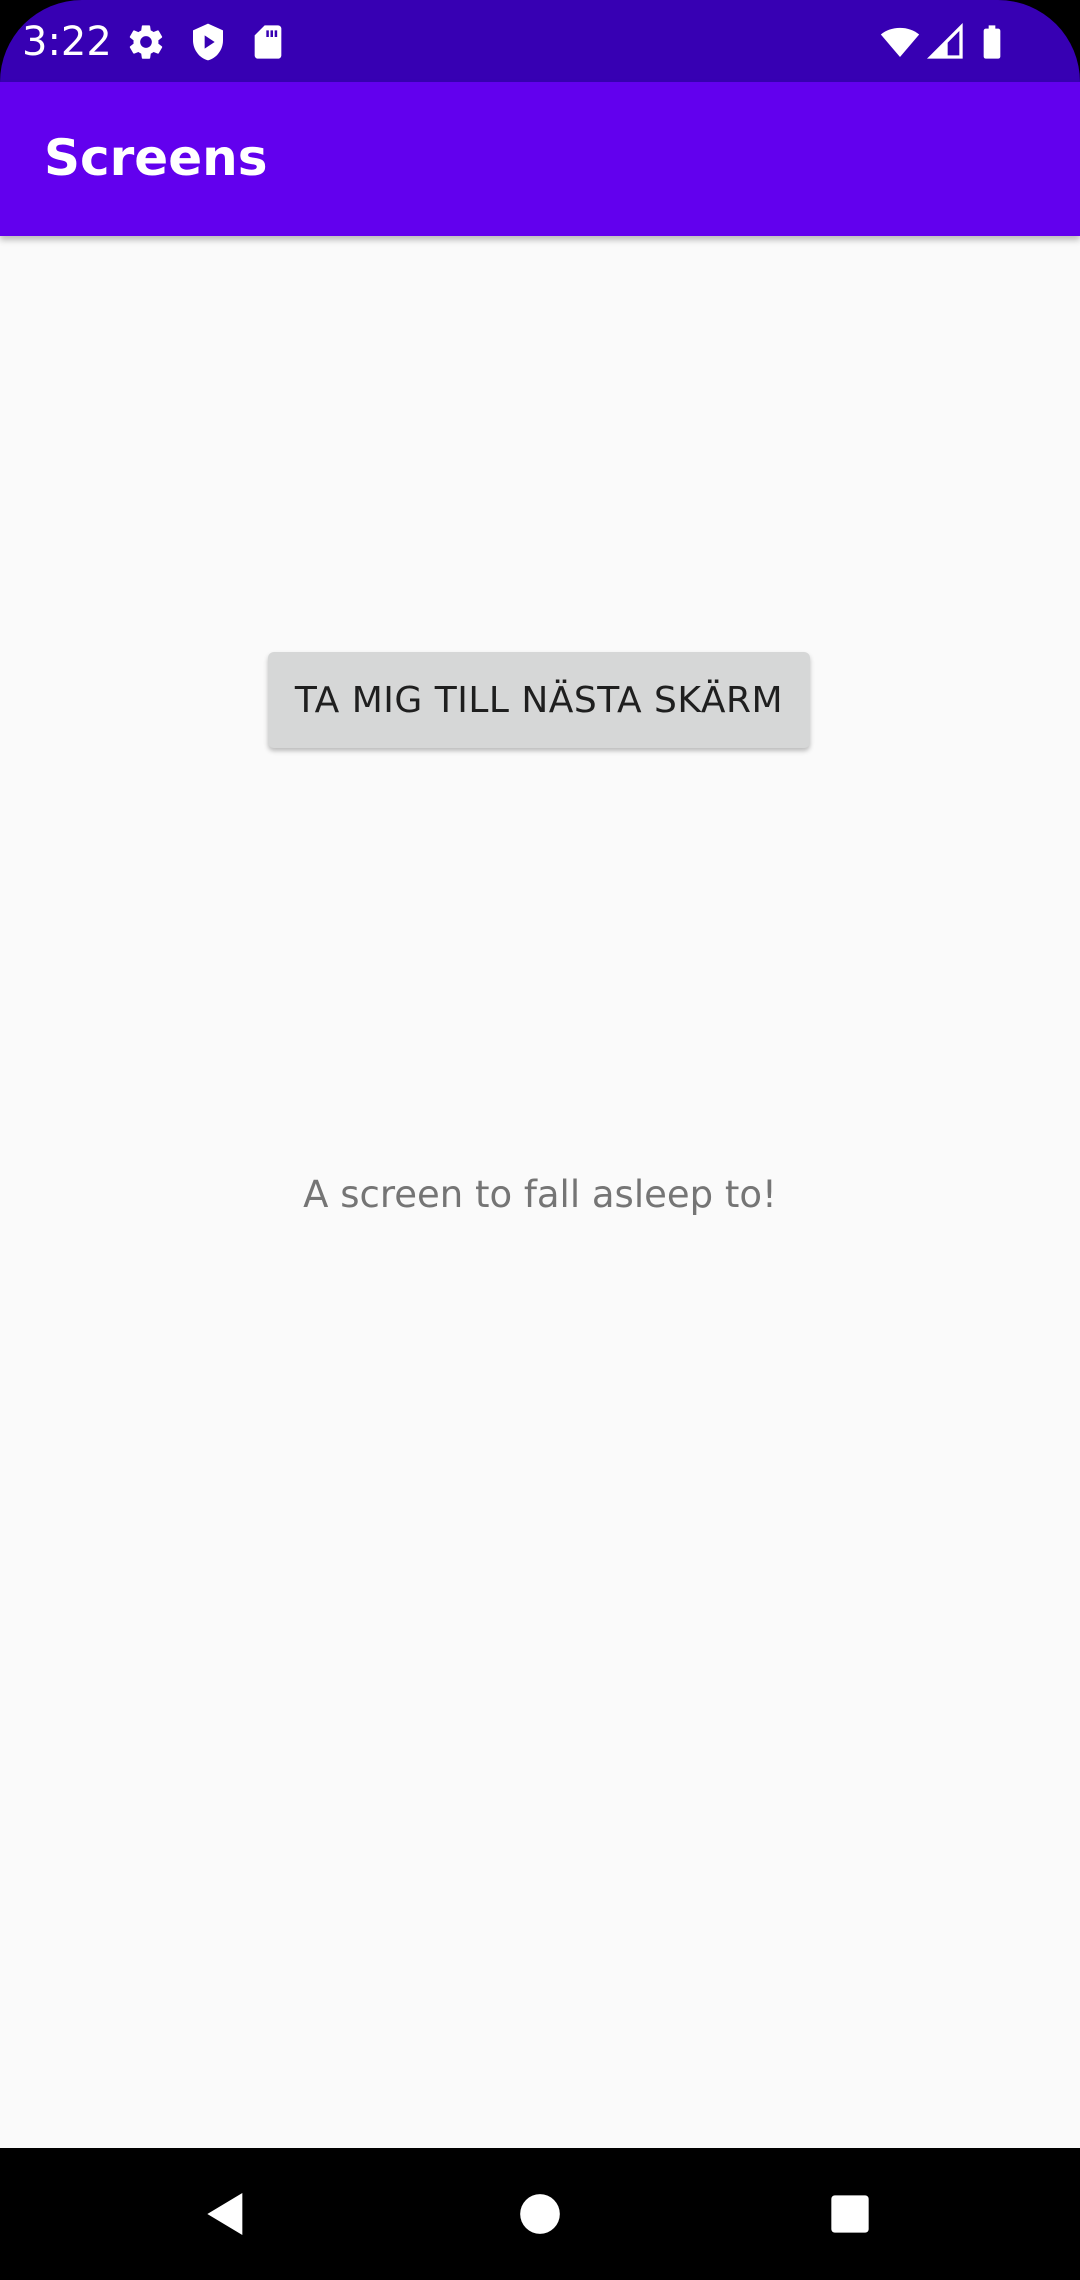 The image size is (1080, 2280). I want to click on battery-icon, so click(992, 42).